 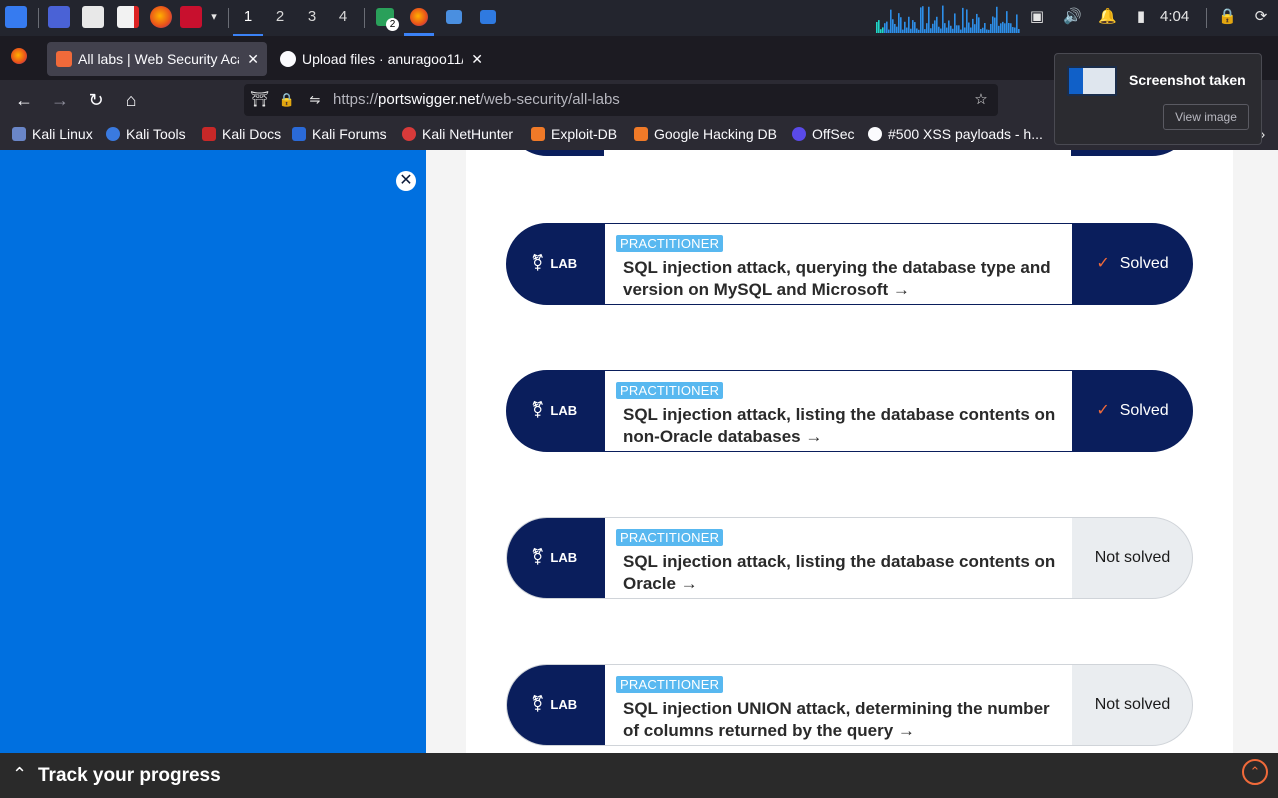 I want to click on terminal-launcher-icon, so click(x=191, y=17).